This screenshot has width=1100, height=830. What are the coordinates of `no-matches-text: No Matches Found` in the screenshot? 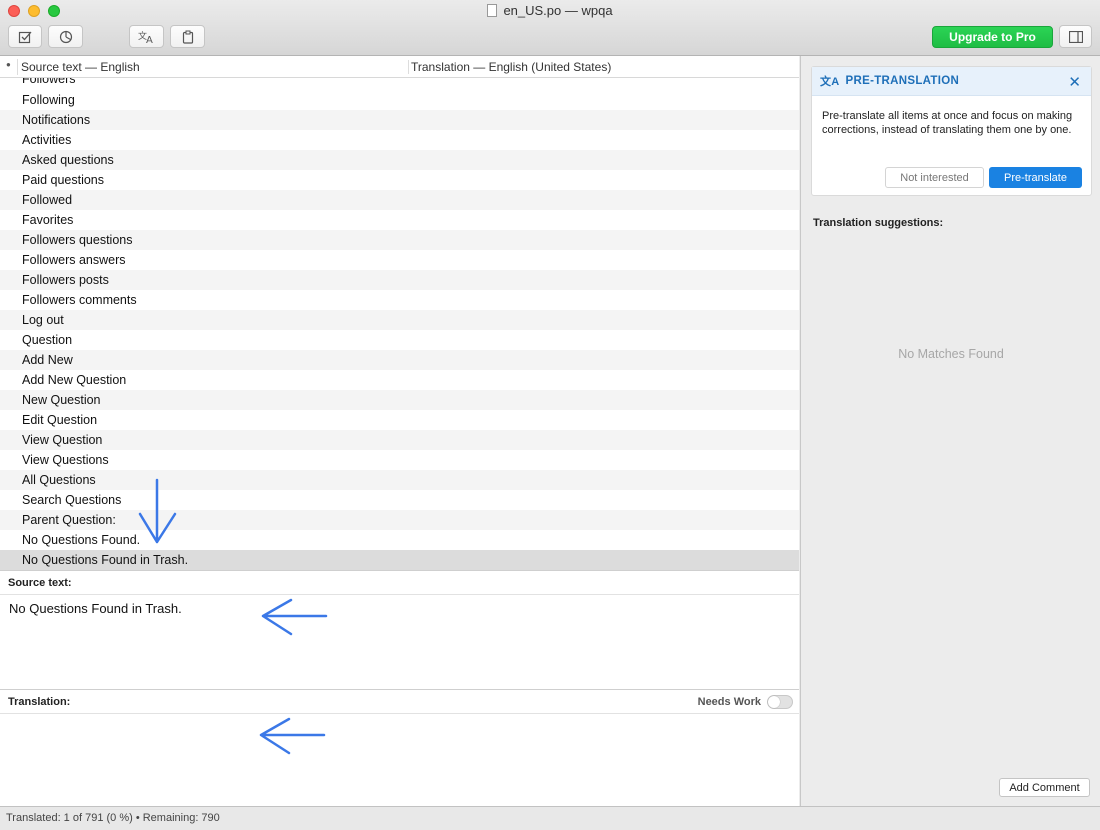 It's located at (951, 354).